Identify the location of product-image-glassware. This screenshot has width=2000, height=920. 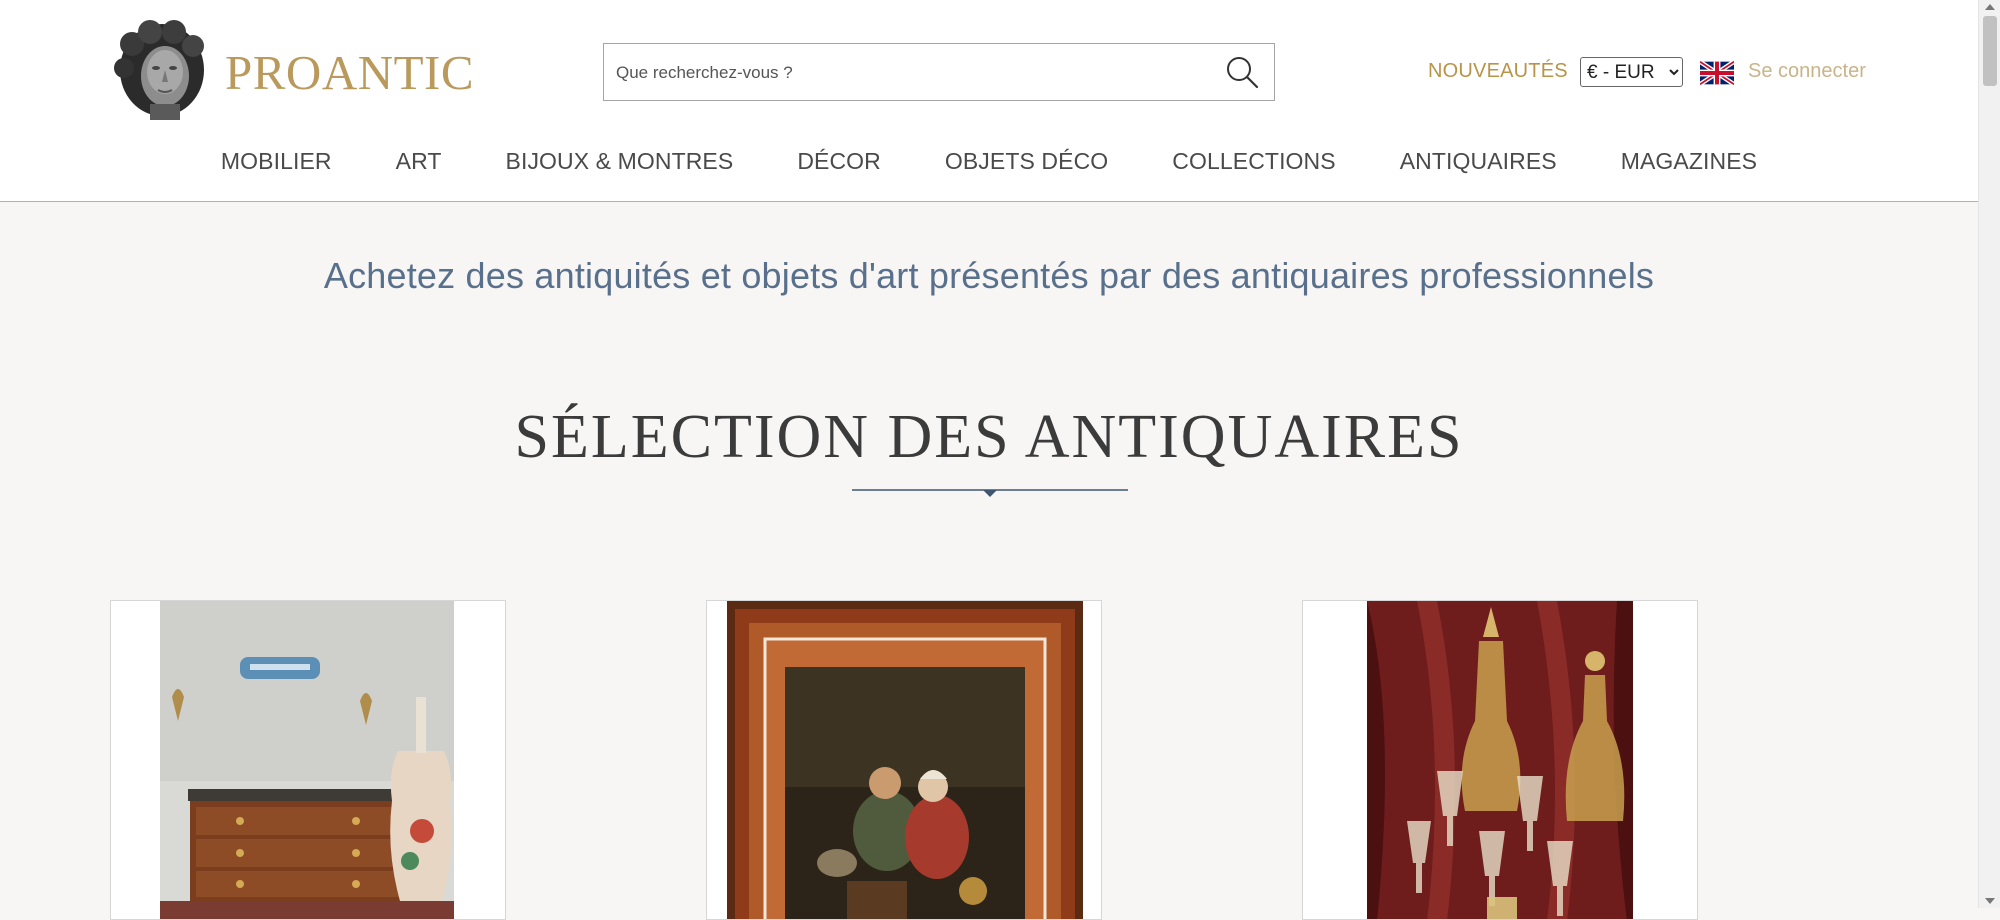
(1500, 760).